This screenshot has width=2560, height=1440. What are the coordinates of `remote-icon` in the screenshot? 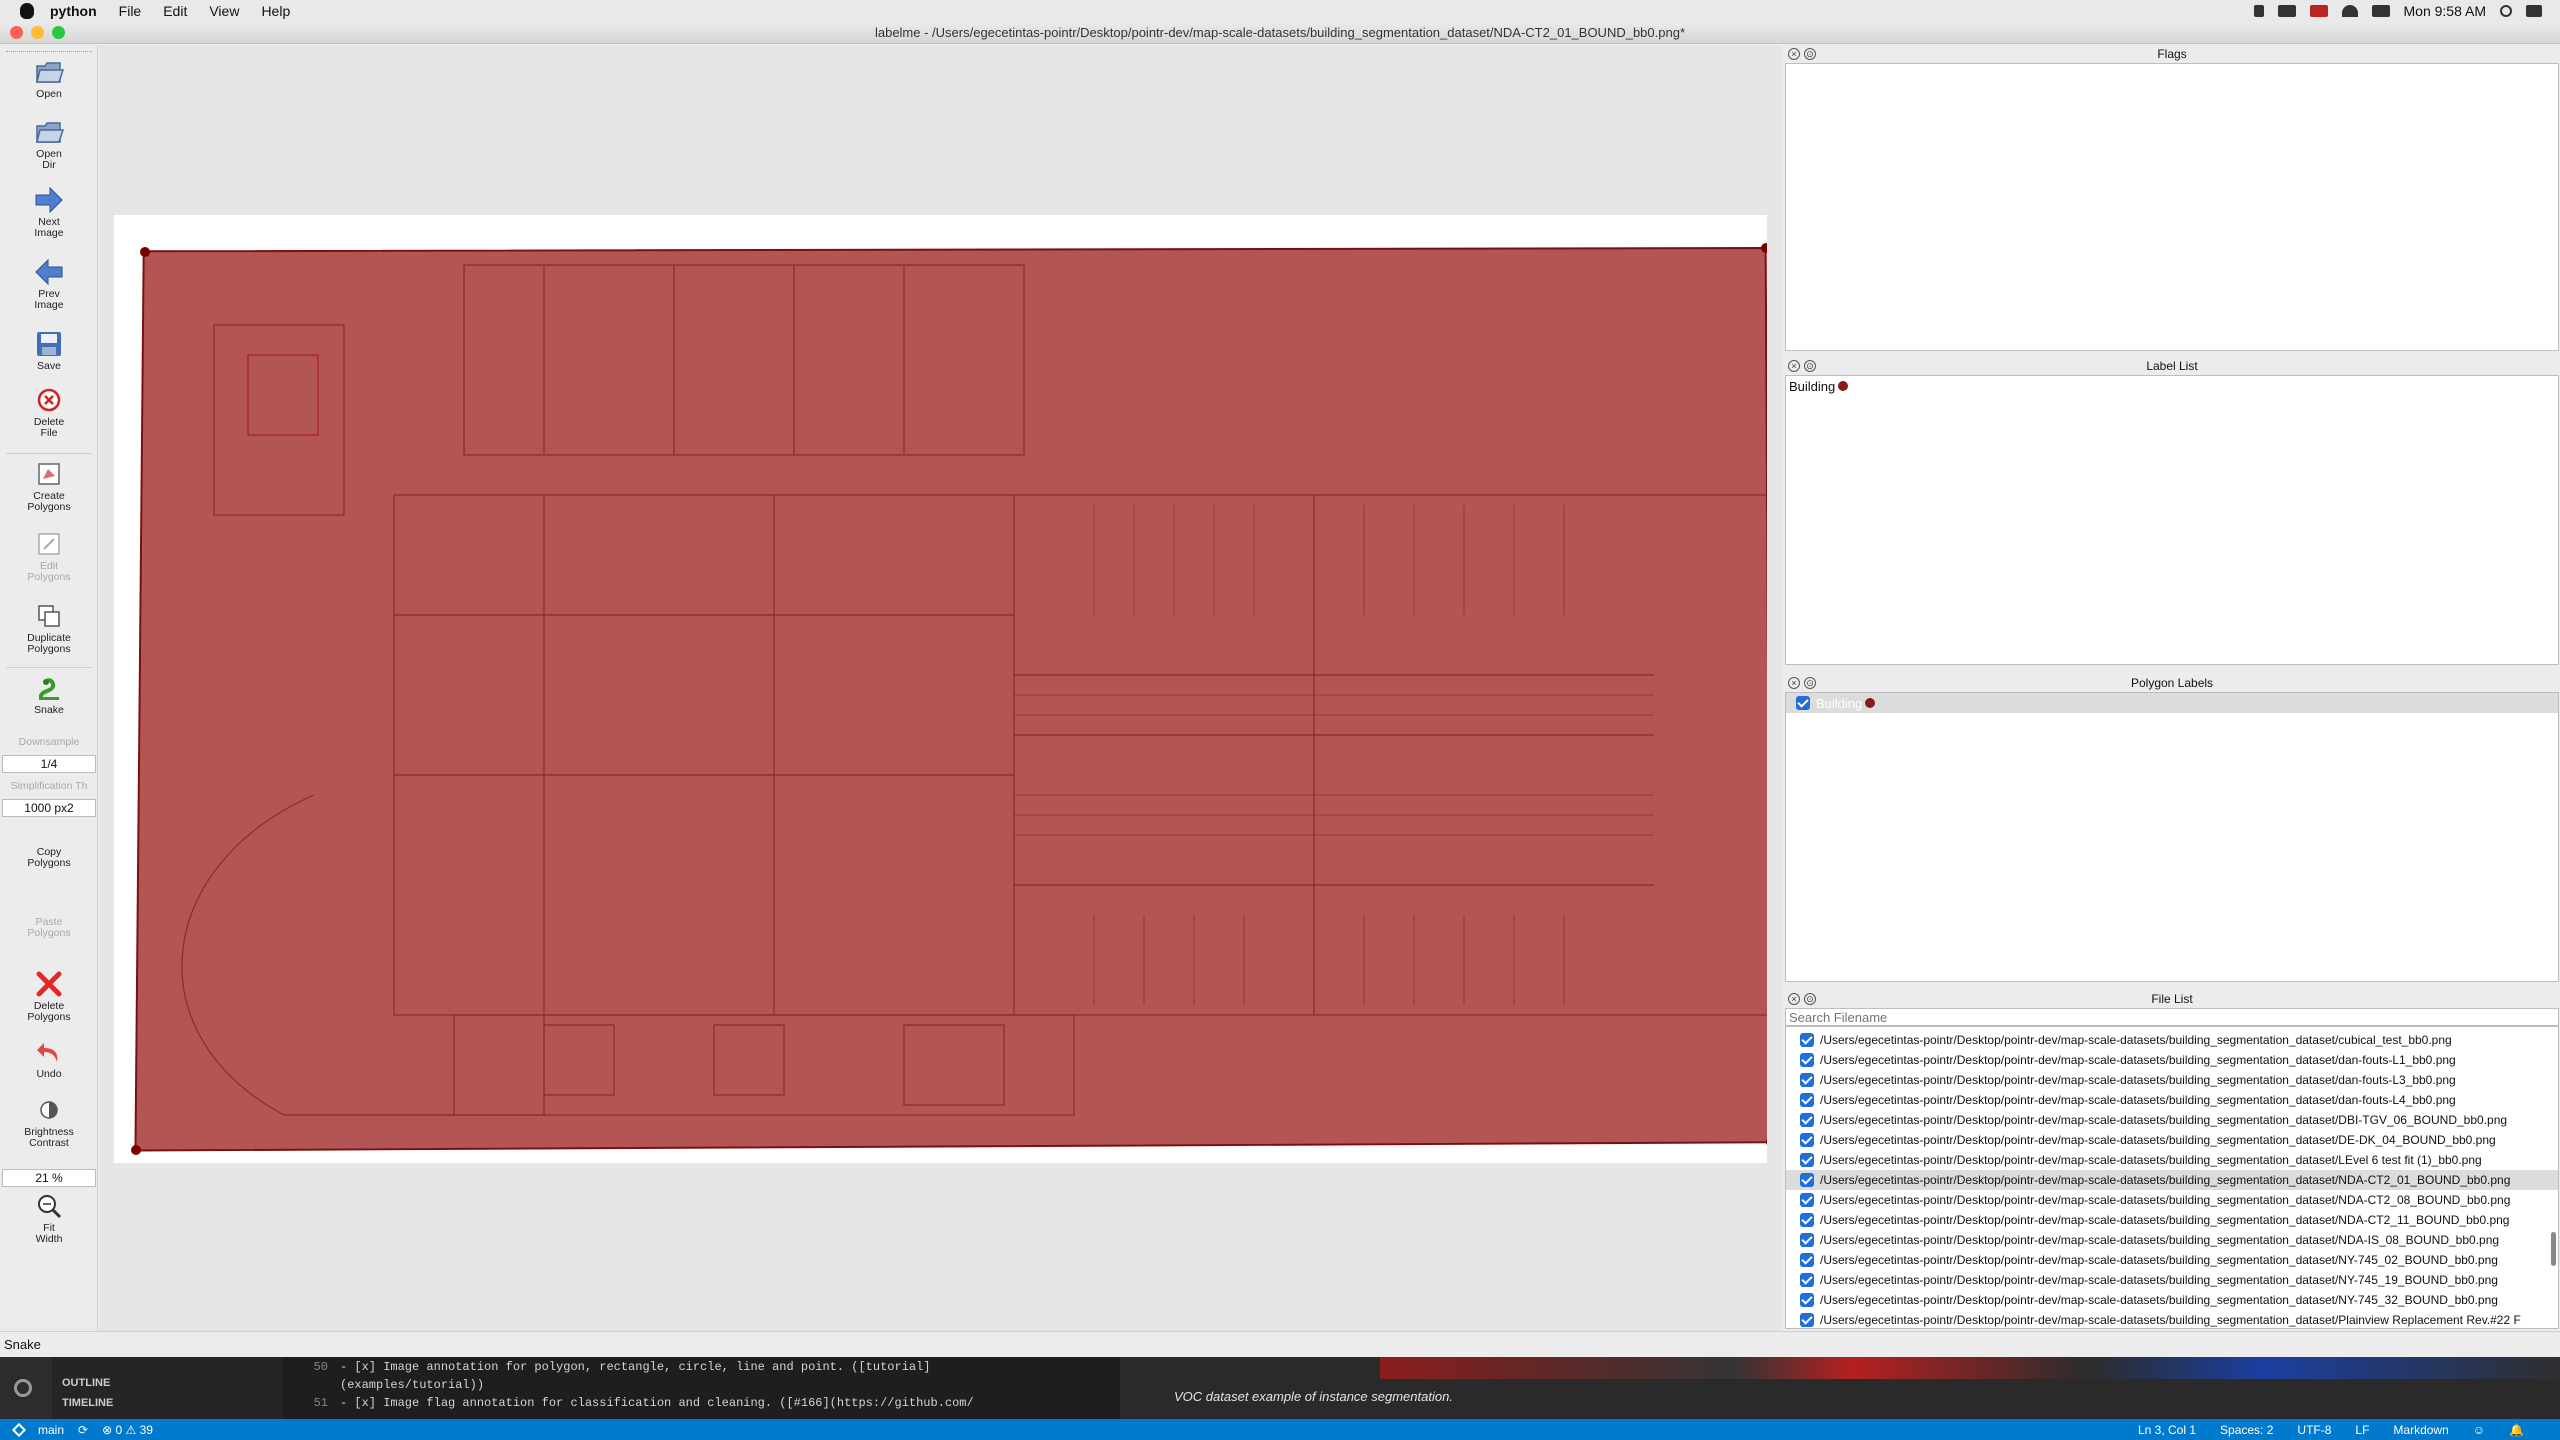 It's located at (19, 1429).